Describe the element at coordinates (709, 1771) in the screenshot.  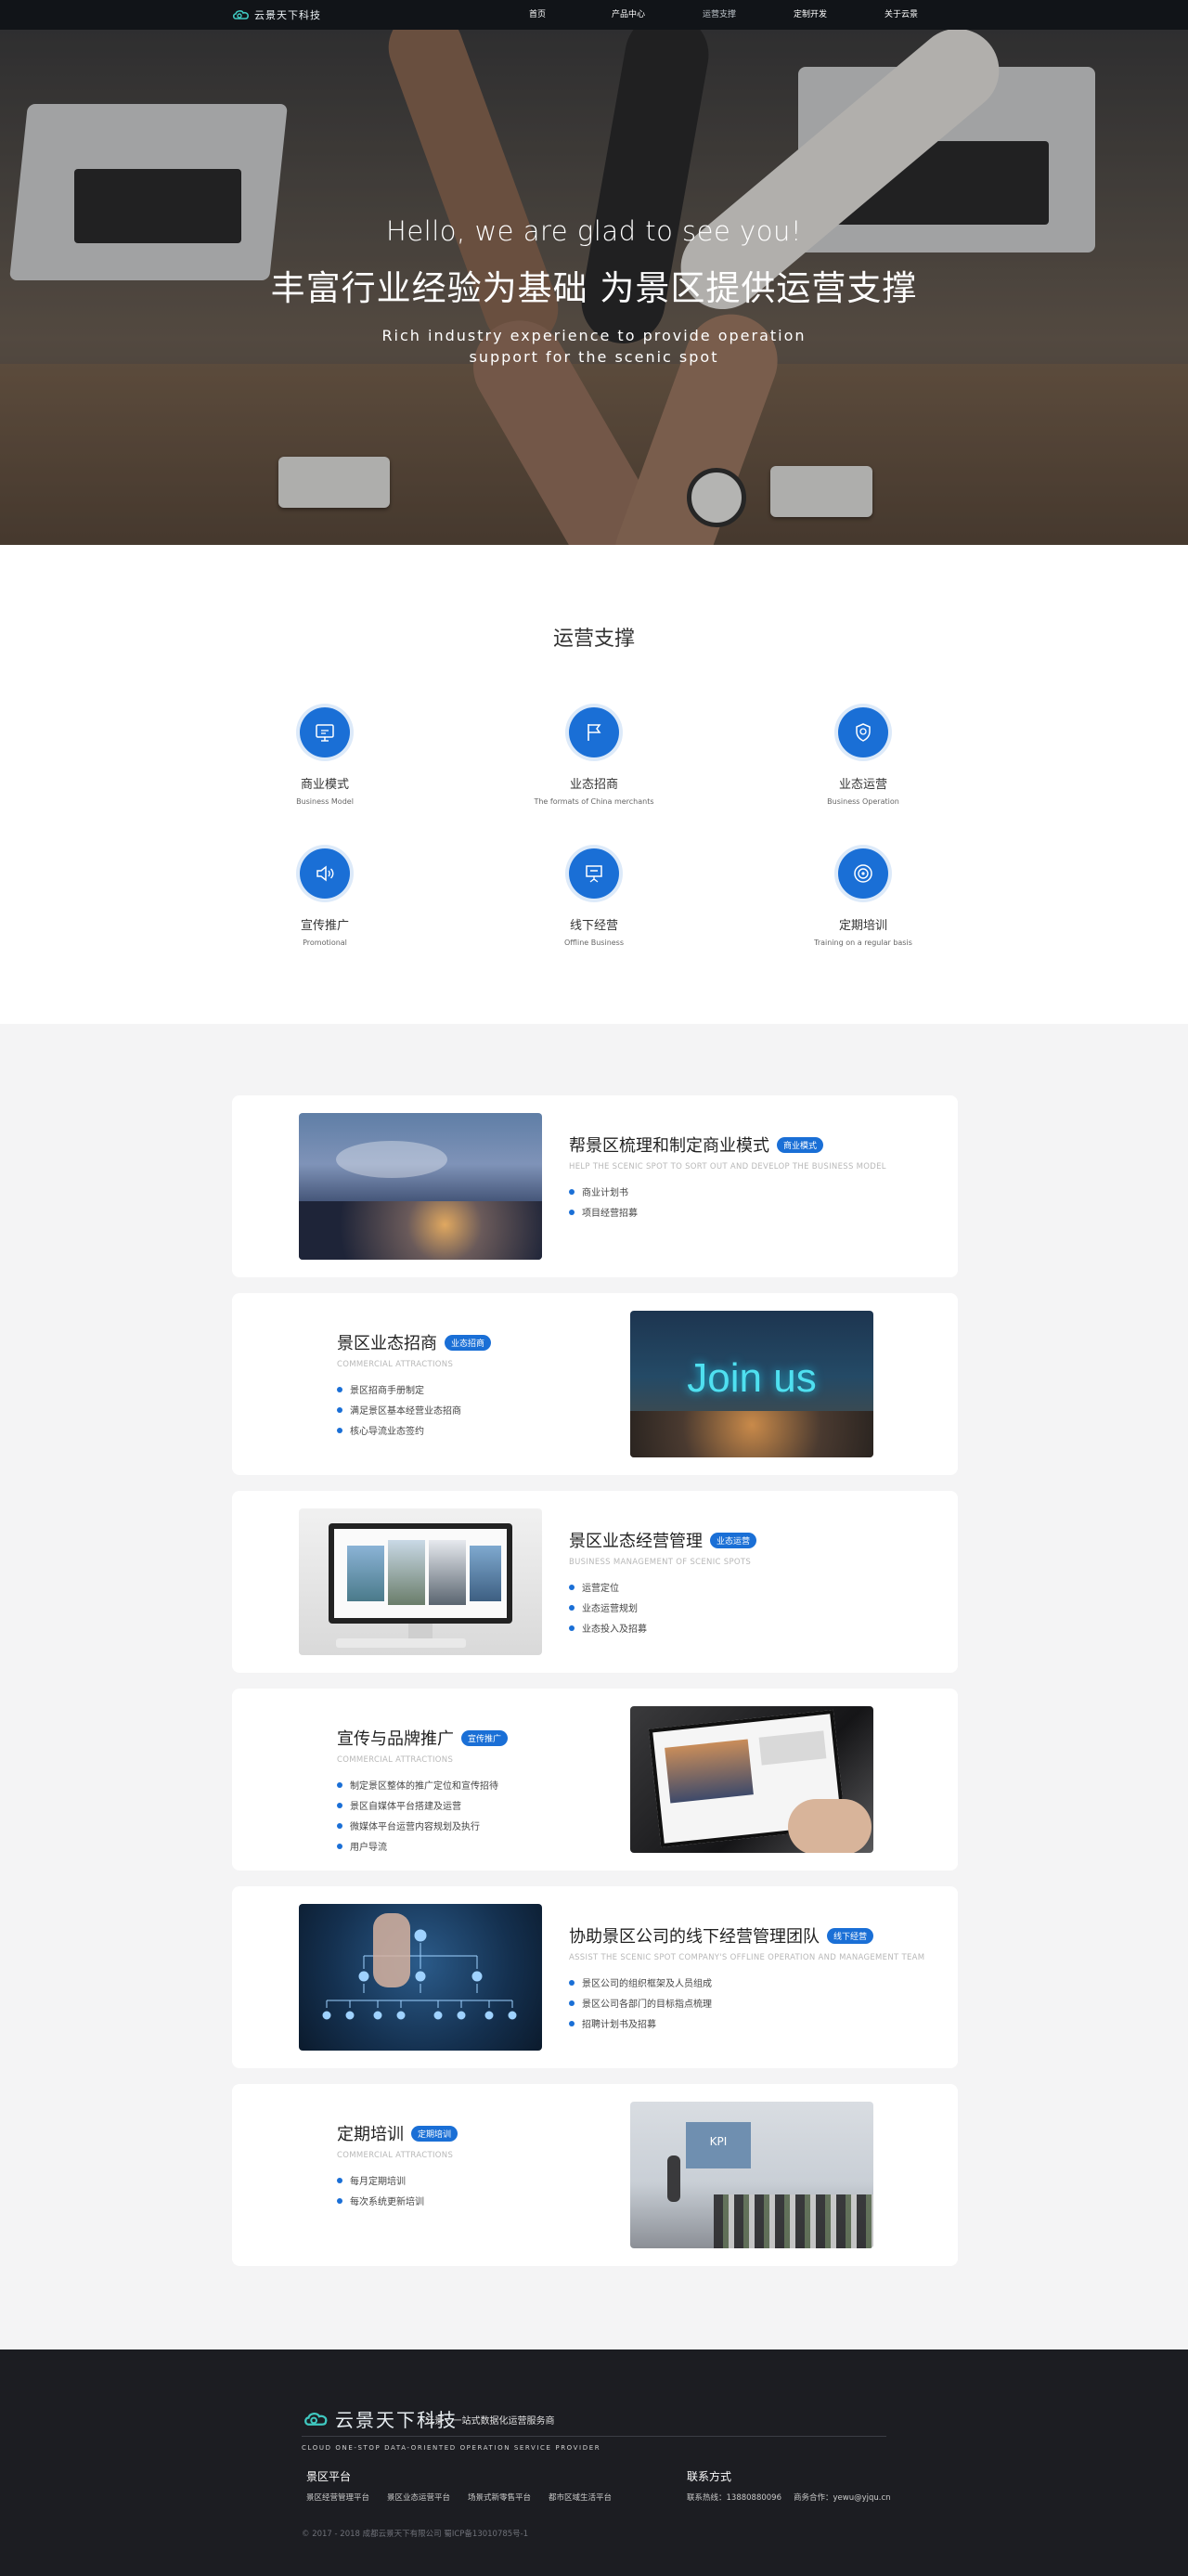
I see `tablet-photo` at that location.